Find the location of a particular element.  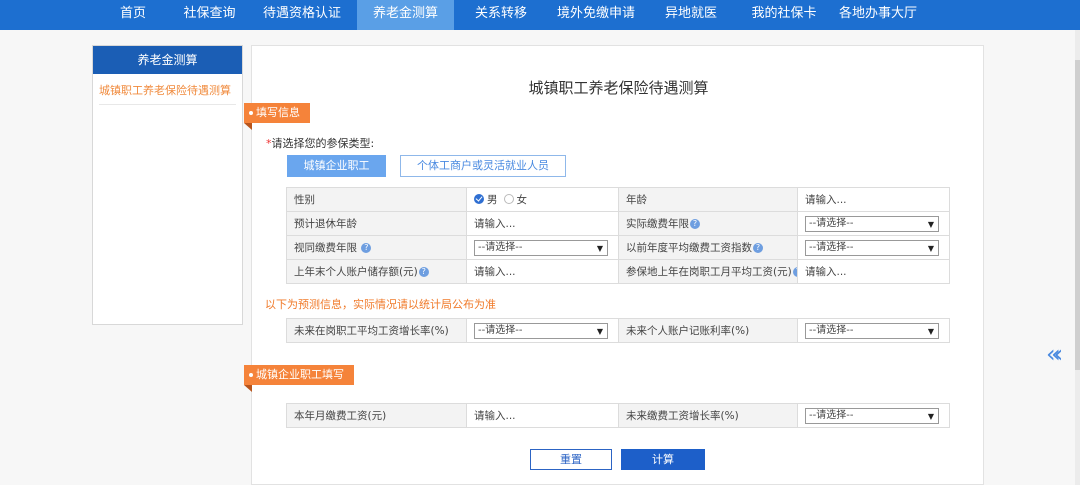

insurance-type-text: 请选择您的参保类型: is located at coordinates (323, 143).